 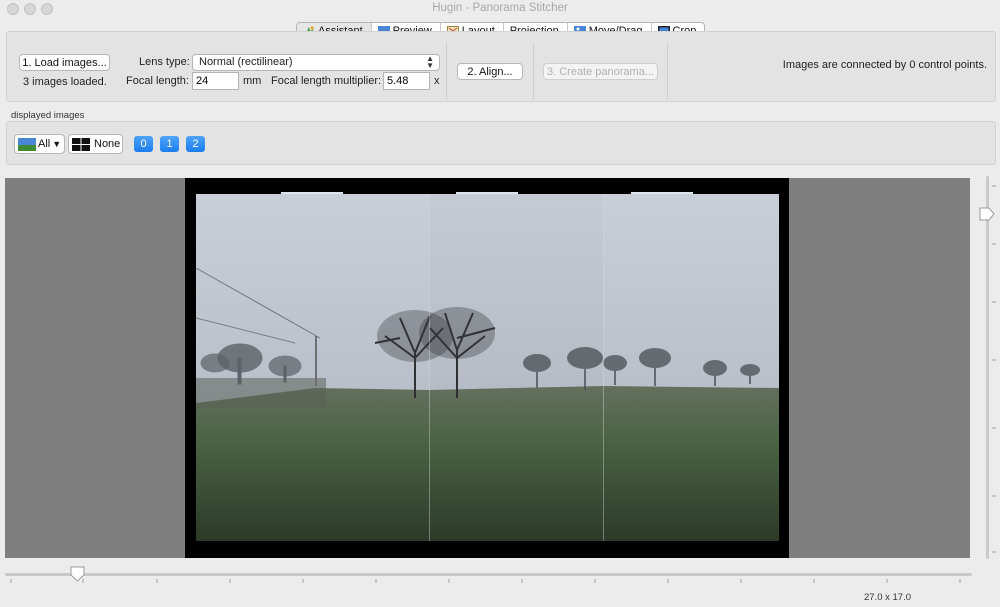 I want to click on dropdown-arrow-icon: ▼, so click(x=57, y=144).